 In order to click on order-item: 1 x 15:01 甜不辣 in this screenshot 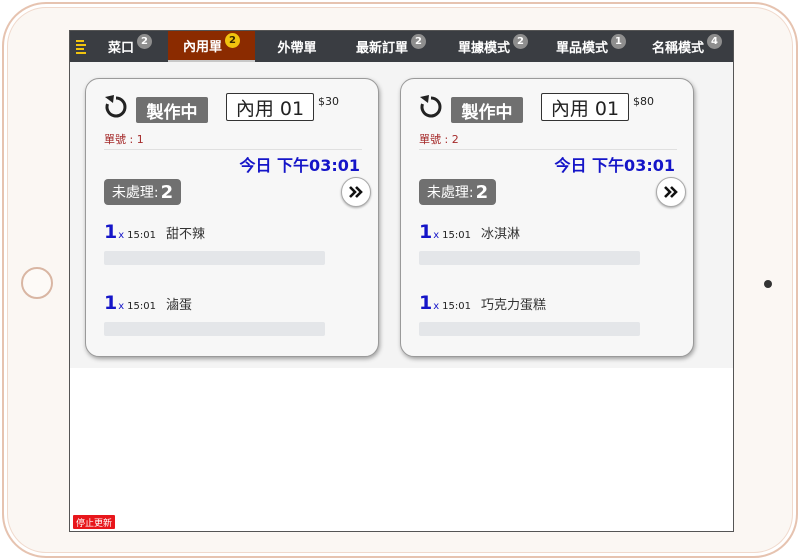, I will do `click(154, 232)`.